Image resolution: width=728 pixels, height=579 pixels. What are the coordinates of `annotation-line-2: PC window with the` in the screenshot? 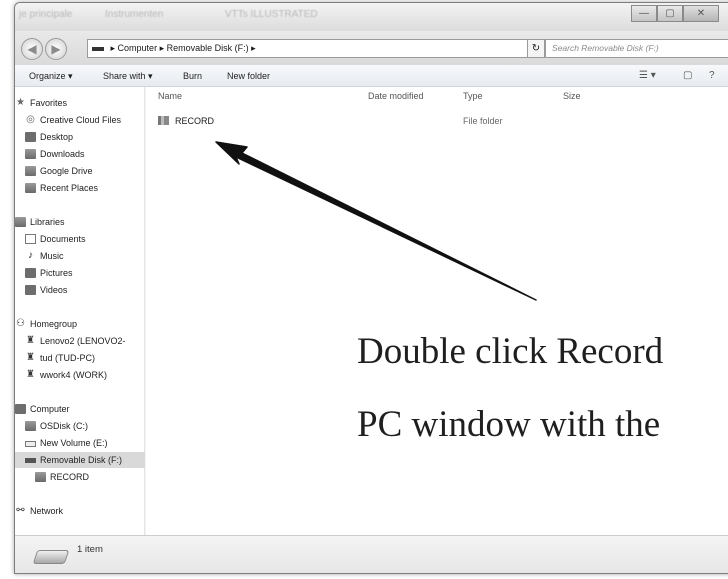 It's located at (509, 424).